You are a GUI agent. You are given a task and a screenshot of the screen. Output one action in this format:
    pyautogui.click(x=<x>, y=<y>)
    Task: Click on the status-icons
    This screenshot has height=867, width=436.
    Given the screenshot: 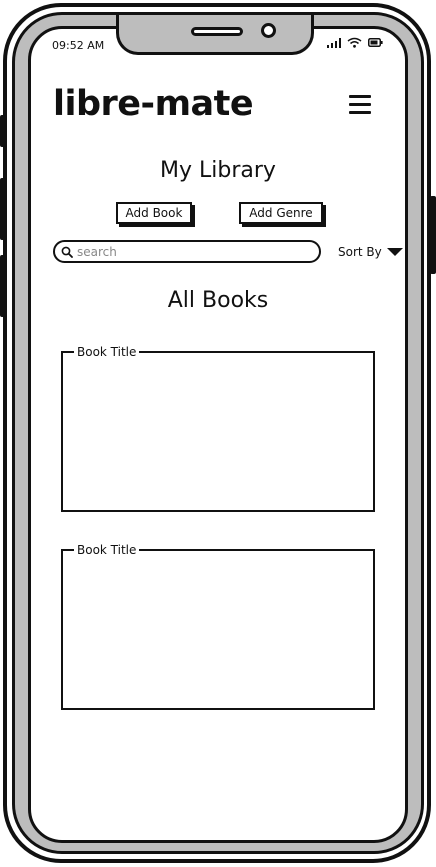 What is the action you would take?
    pyautogui.click(x=355, y=42)
    